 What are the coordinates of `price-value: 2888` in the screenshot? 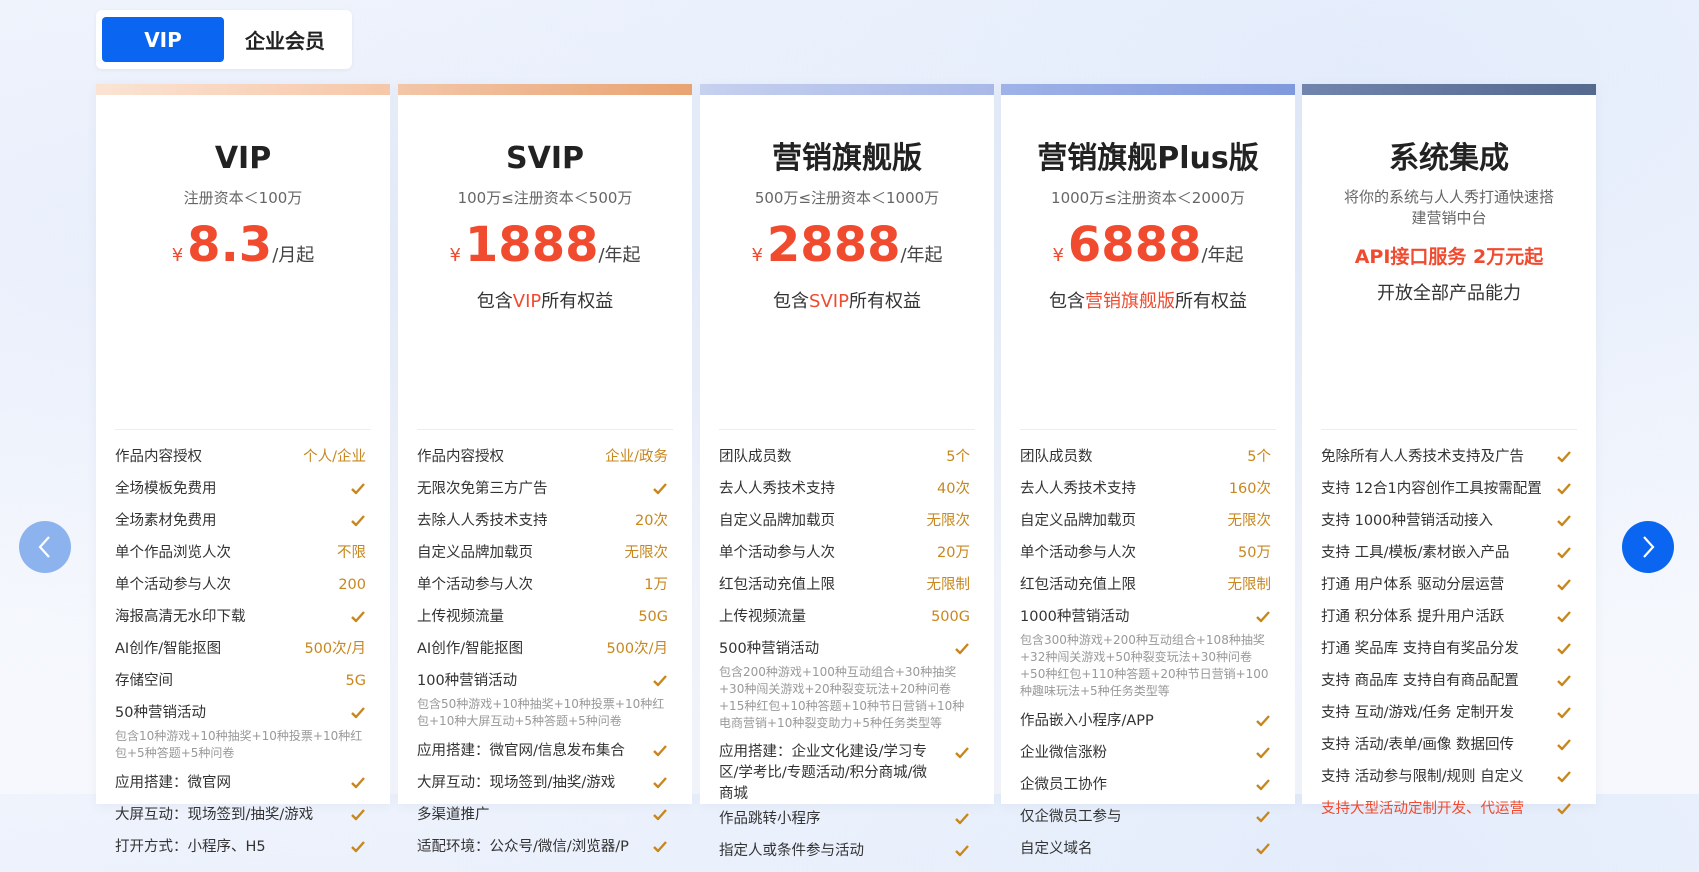 It's located at (833, 245).